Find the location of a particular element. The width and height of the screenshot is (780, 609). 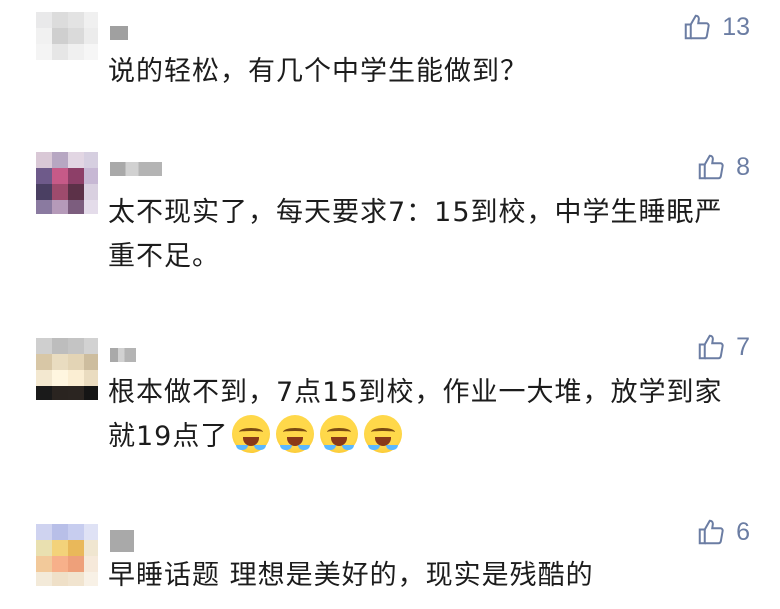

emoji-group is located at coordinates (320, 434).